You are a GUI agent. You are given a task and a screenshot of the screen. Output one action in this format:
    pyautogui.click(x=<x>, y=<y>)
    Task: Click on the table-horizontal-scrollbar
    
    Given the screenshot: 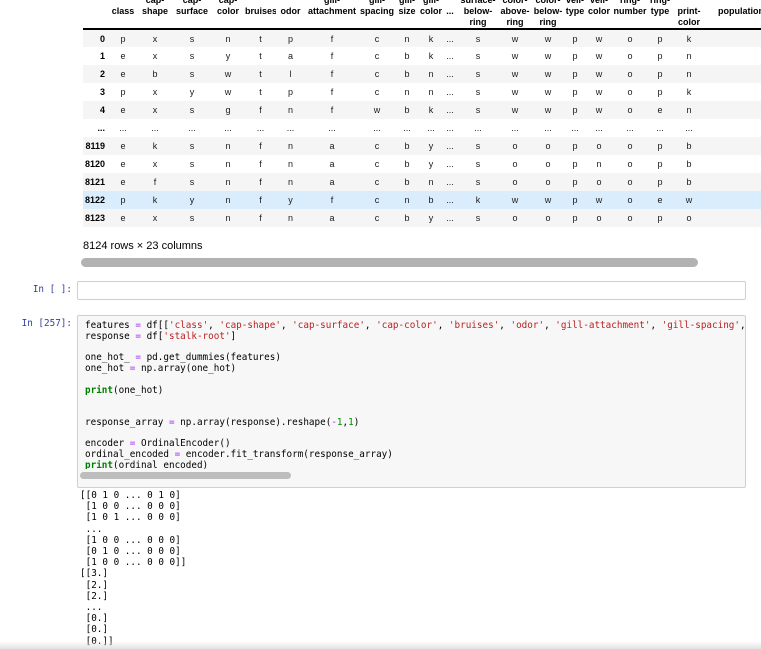 What is the action you would take?
    pyautogui.click(x=389, y=262)
    